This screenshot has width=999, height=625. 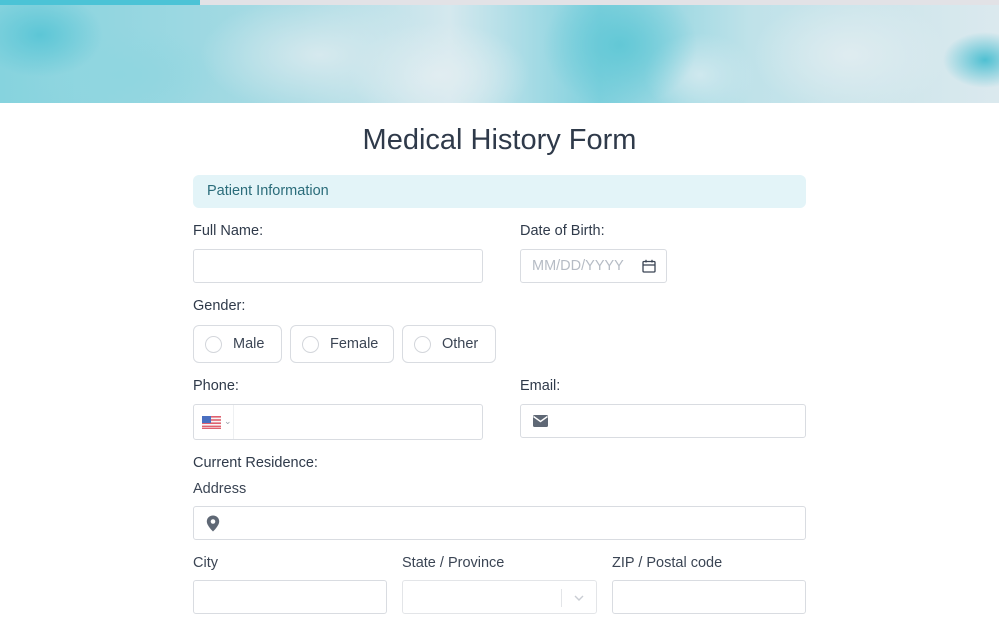 What do you see at coordinates (667, 563) in the screenshot?
I see `zip-label: ZIP / Postal code` at bounding box center [667, 563].